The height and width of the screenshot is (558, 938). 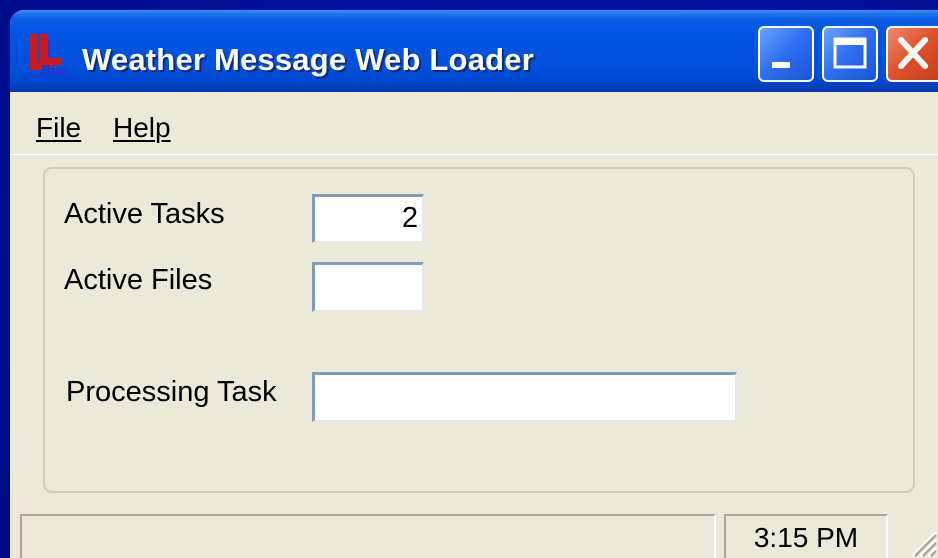 I want to click on close-button, so click(x=912, y=54).